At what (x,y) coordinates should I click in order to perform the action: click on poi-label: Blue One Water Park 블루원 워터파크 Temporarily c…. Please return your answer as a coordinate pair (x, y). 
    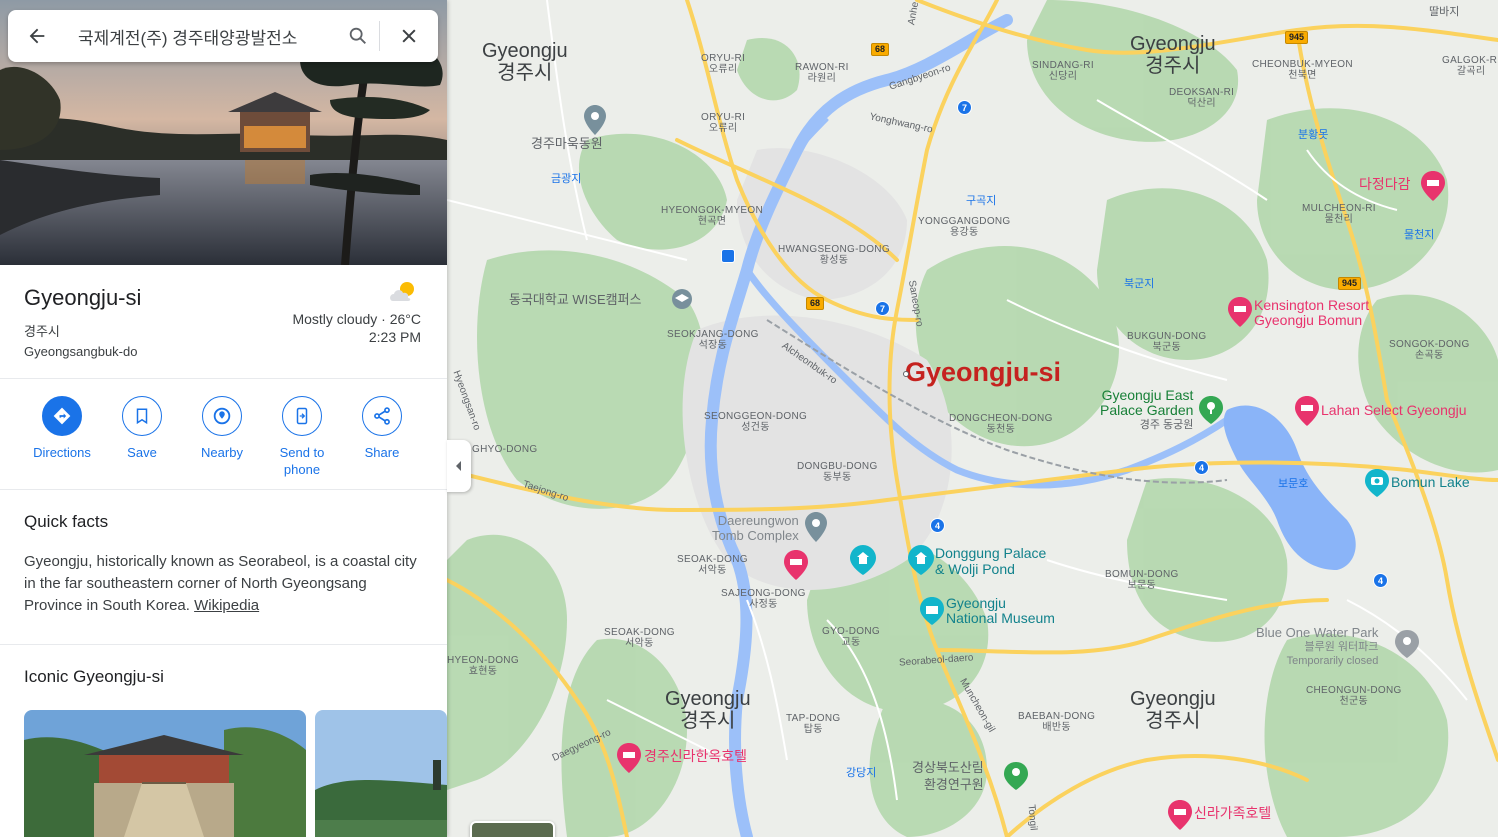
    Looking at the image, I should click on (1317, 647).